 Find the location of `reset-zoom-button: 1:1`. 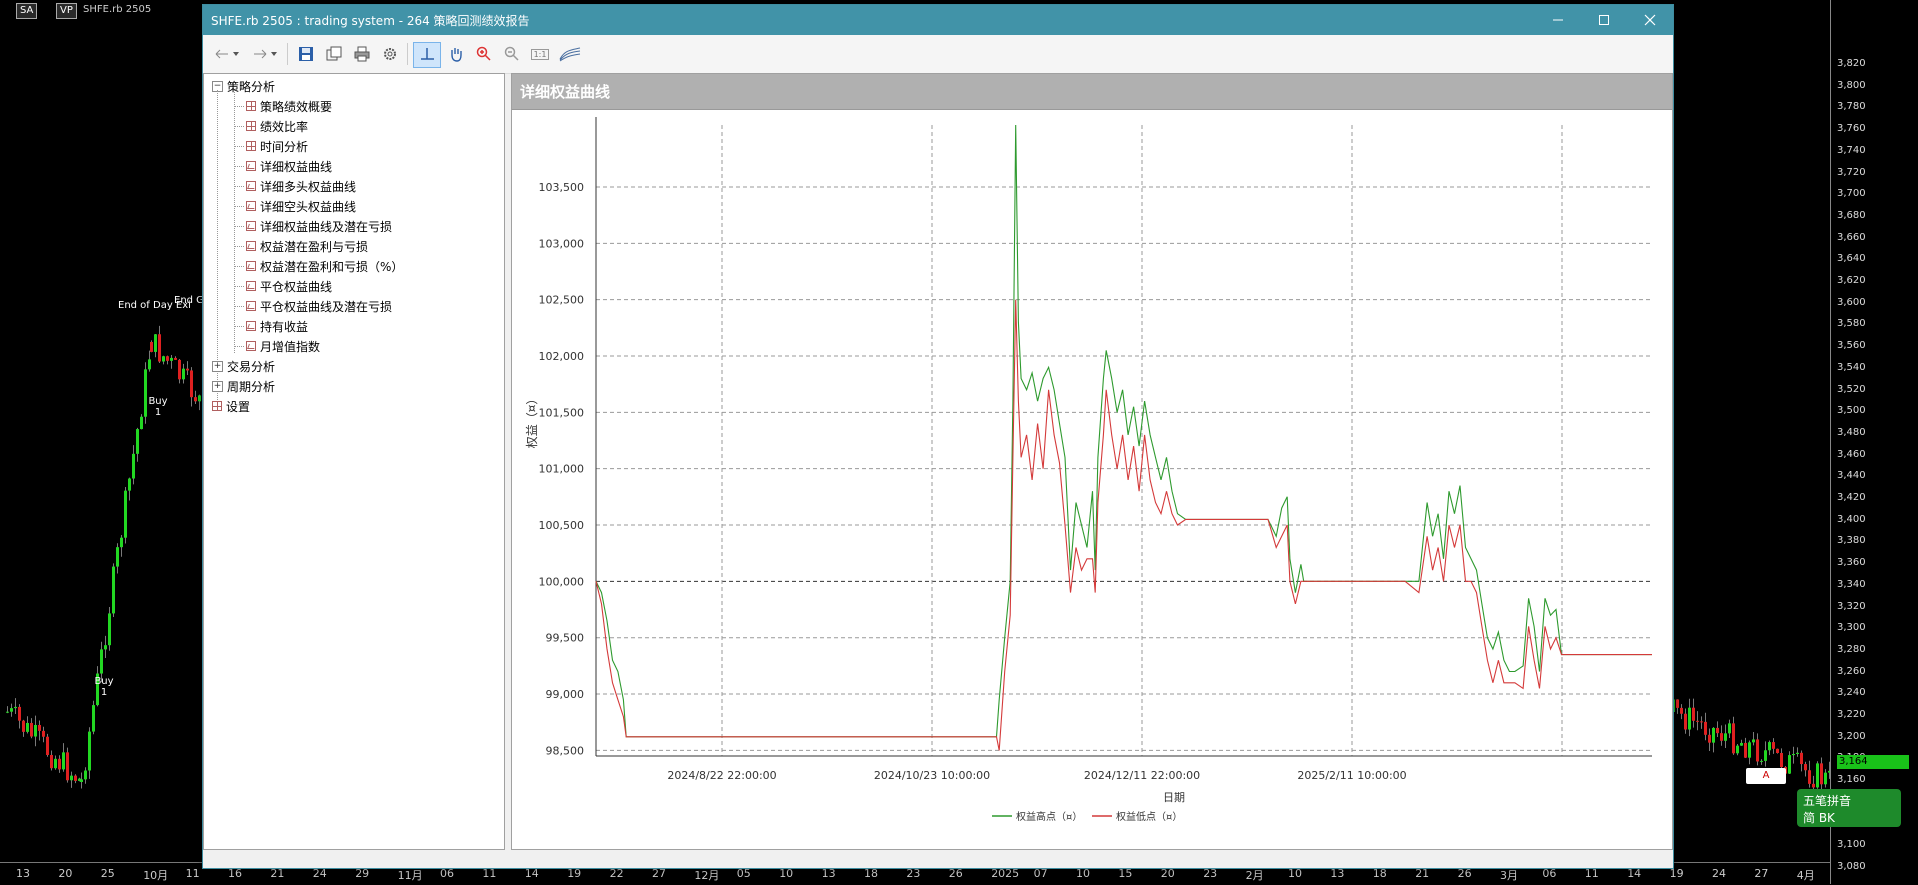

reset-zoom-button: 1:1 is located at coordinates (540, 54).